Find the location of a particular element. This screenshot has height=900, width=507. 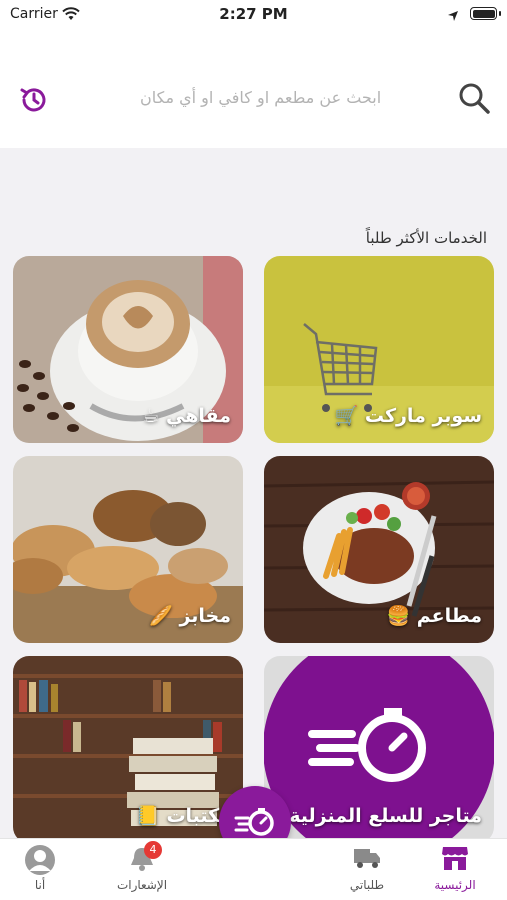

home-goods-label: متاجر للسلع المنزلية 🏠 is located at coordinates (373, 816).